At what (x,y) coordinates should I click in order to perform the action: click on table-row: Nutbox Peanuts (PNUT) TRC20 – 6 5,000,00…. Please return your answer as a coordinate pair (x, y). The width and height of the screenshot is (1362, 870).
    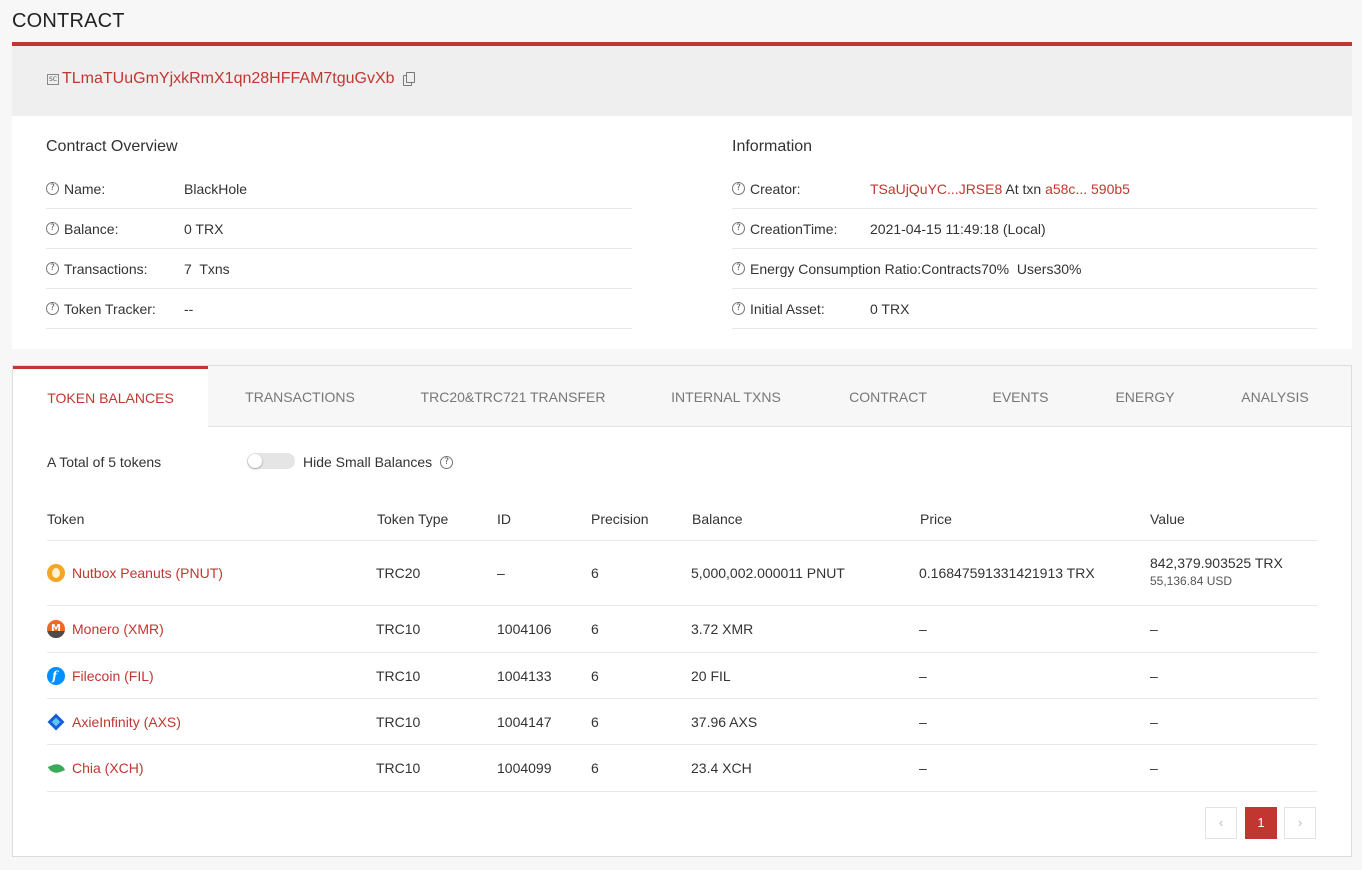
    Looking at the image, I should click on (682, 573).